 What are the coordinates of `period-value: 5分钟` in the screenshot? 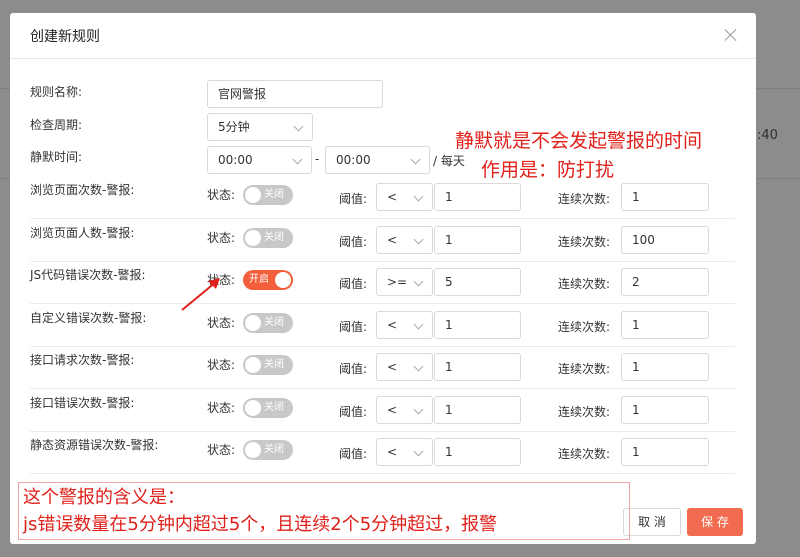 It's located at (234, 127).